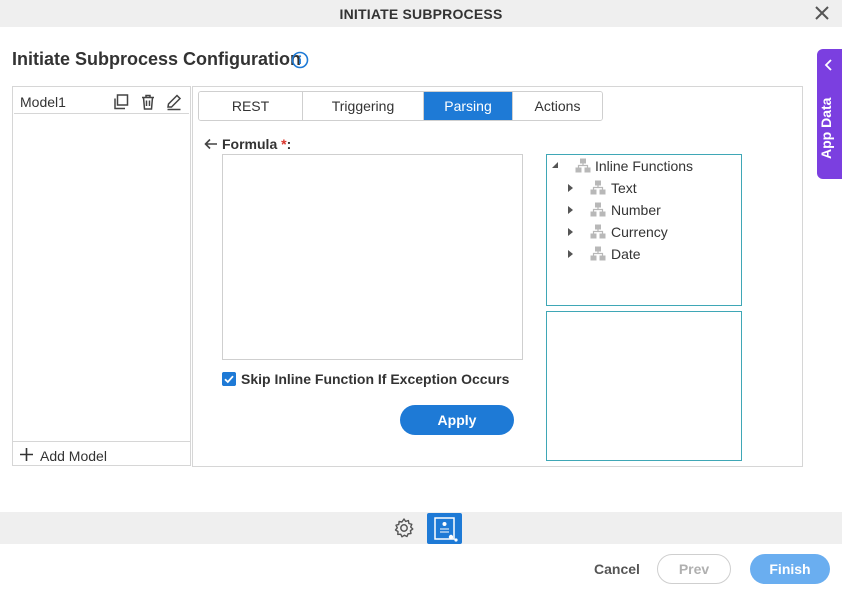  Describe the element at coordinates (555, 166) in the screenshot. I see `caret-down-icon` at that location.